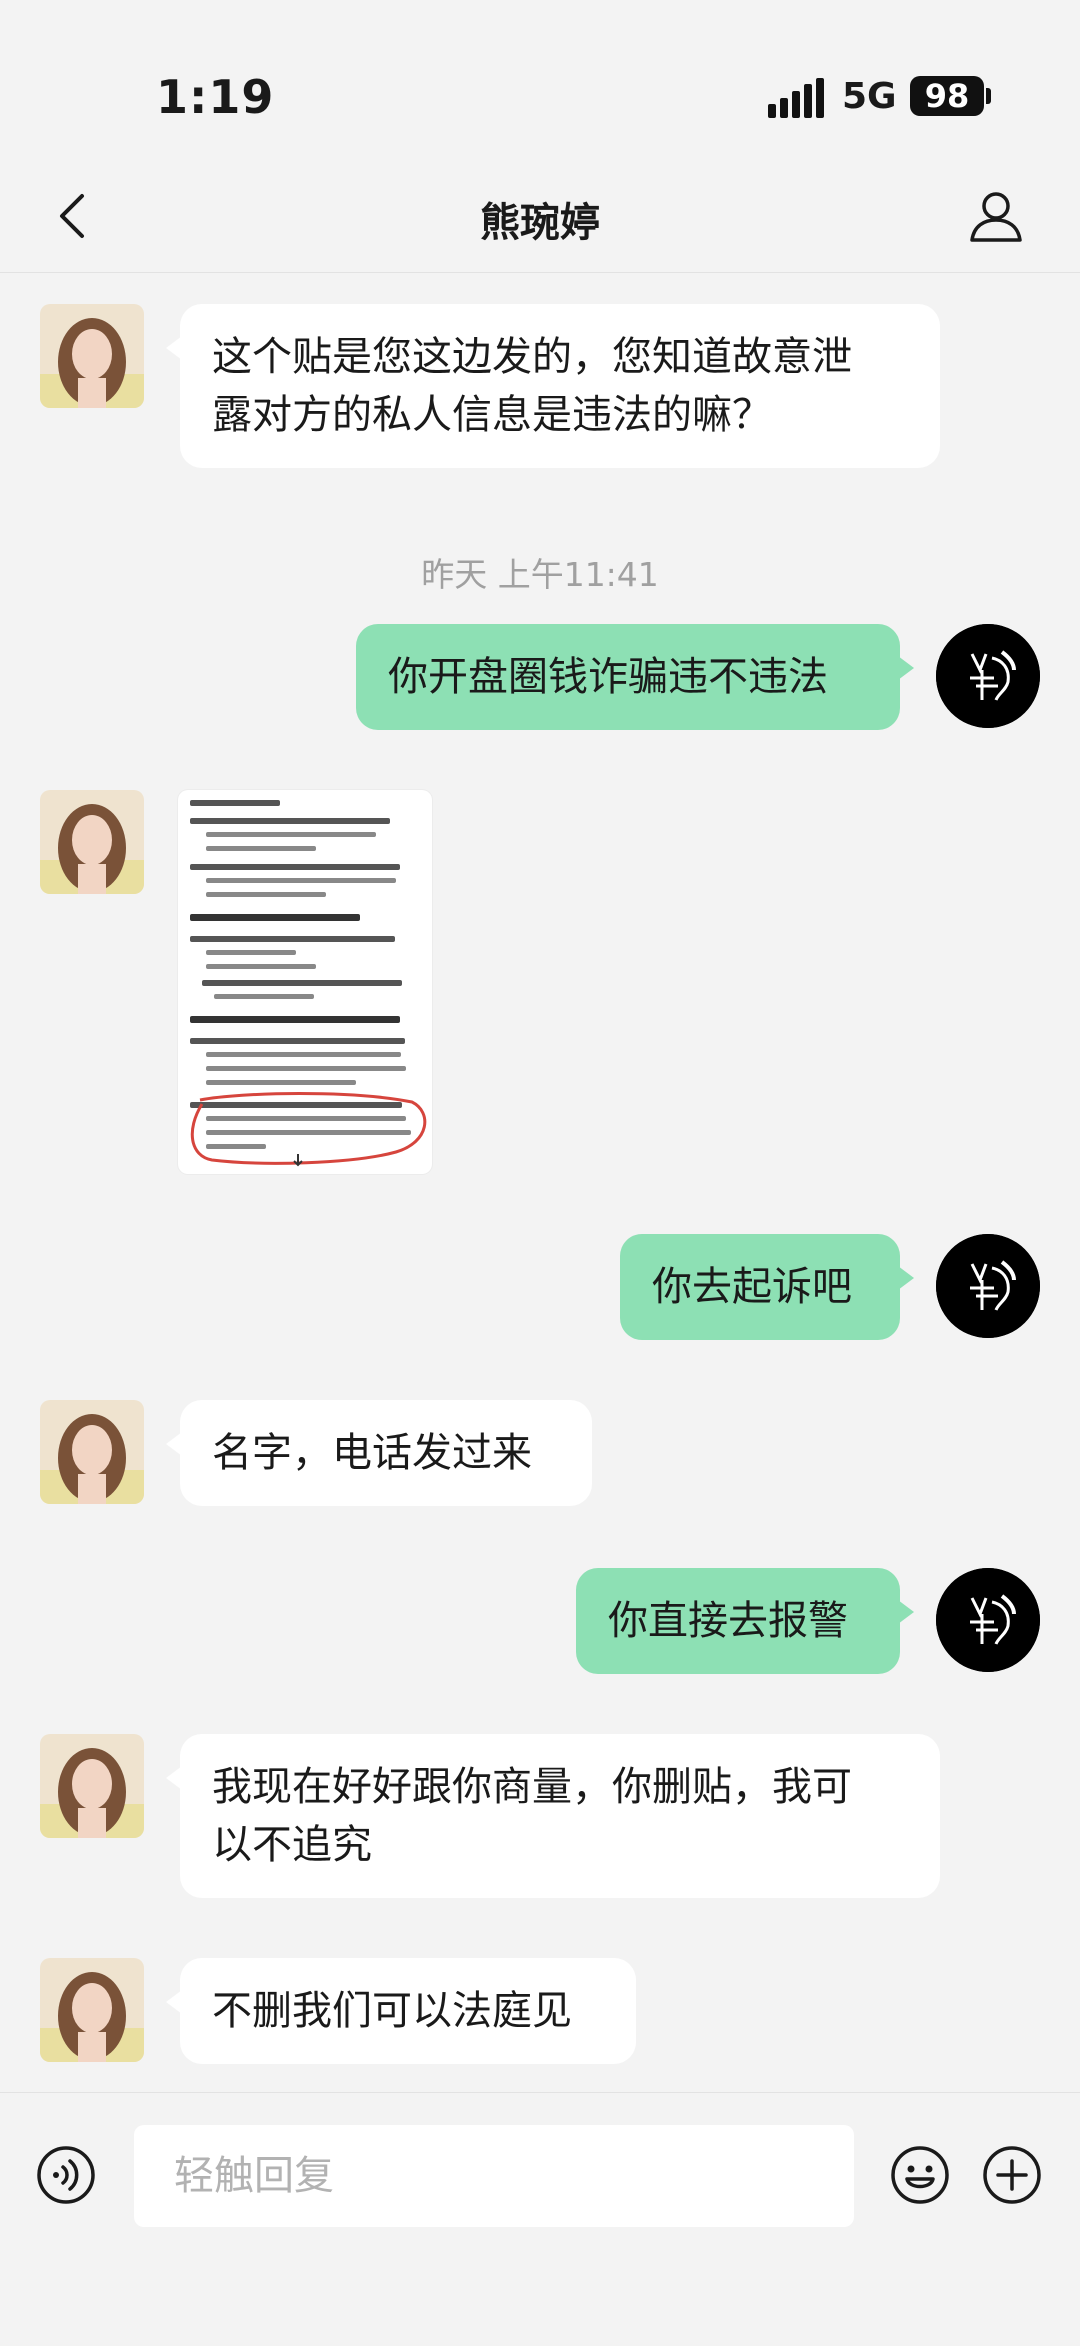  Describe the element at coordinates (1012, 2175) in the screenshot. I see `plus-icon` at that location.